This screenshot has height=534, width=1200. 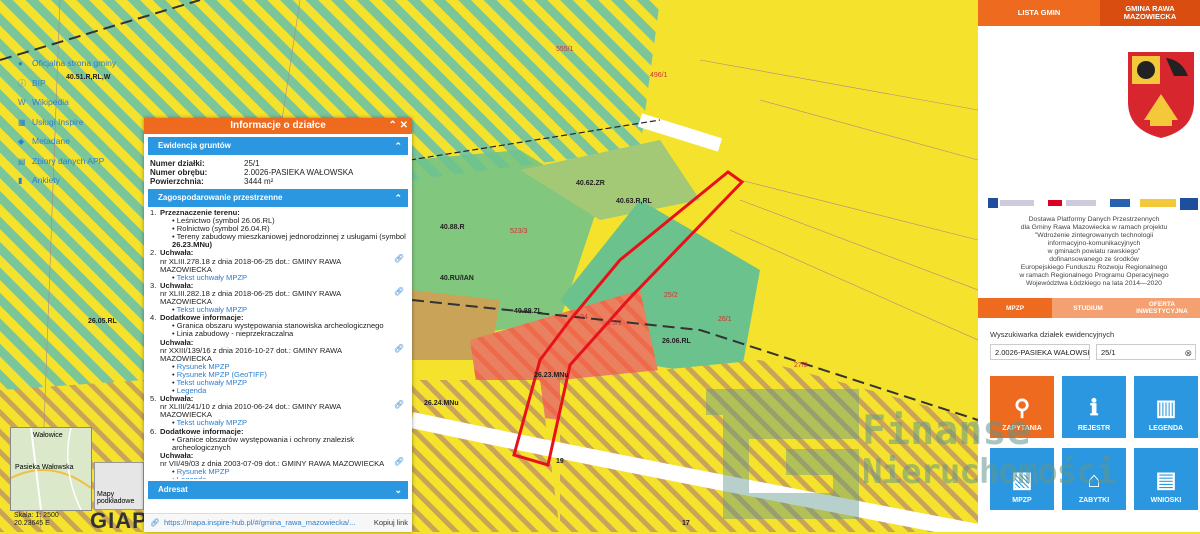 What do you see at coordinates (1093, 204) in the screenshot?
I see `eu-funding-logos` at bounding box center [1093, 204].